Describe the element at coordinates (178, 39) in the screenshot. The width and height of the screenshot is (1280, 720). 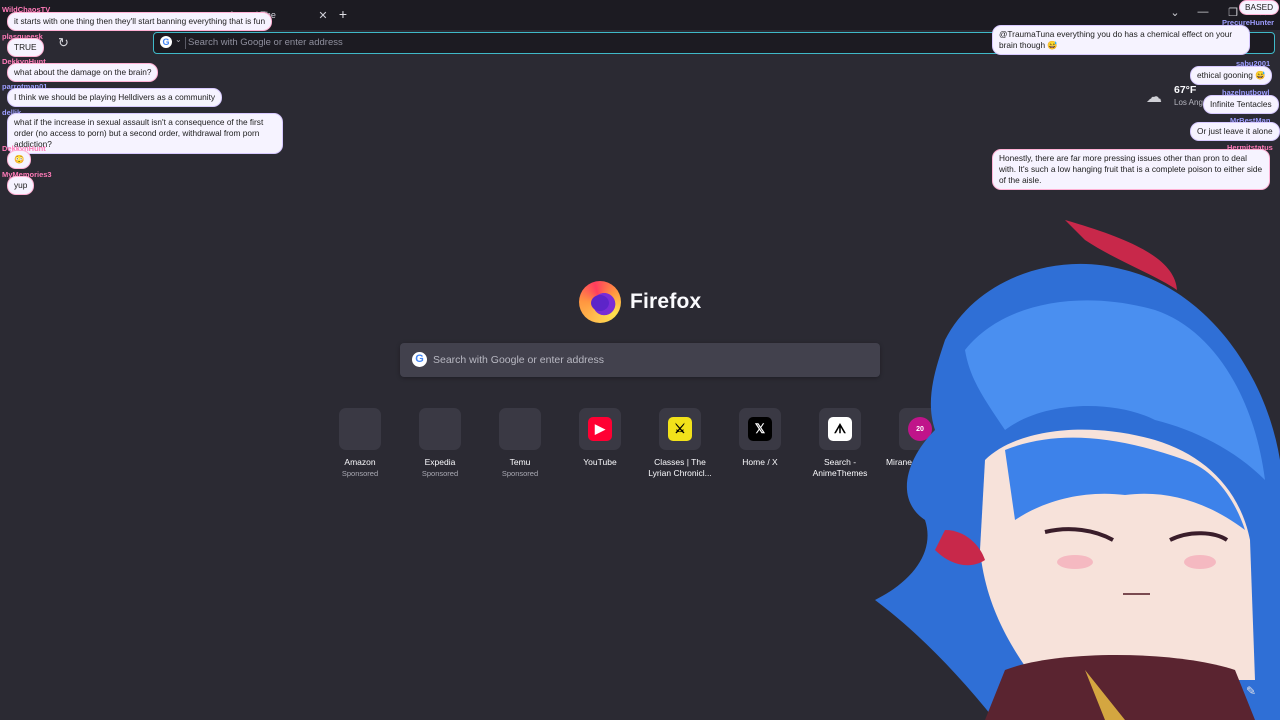
I see `chevron-down-icon: ⌄` at that location.